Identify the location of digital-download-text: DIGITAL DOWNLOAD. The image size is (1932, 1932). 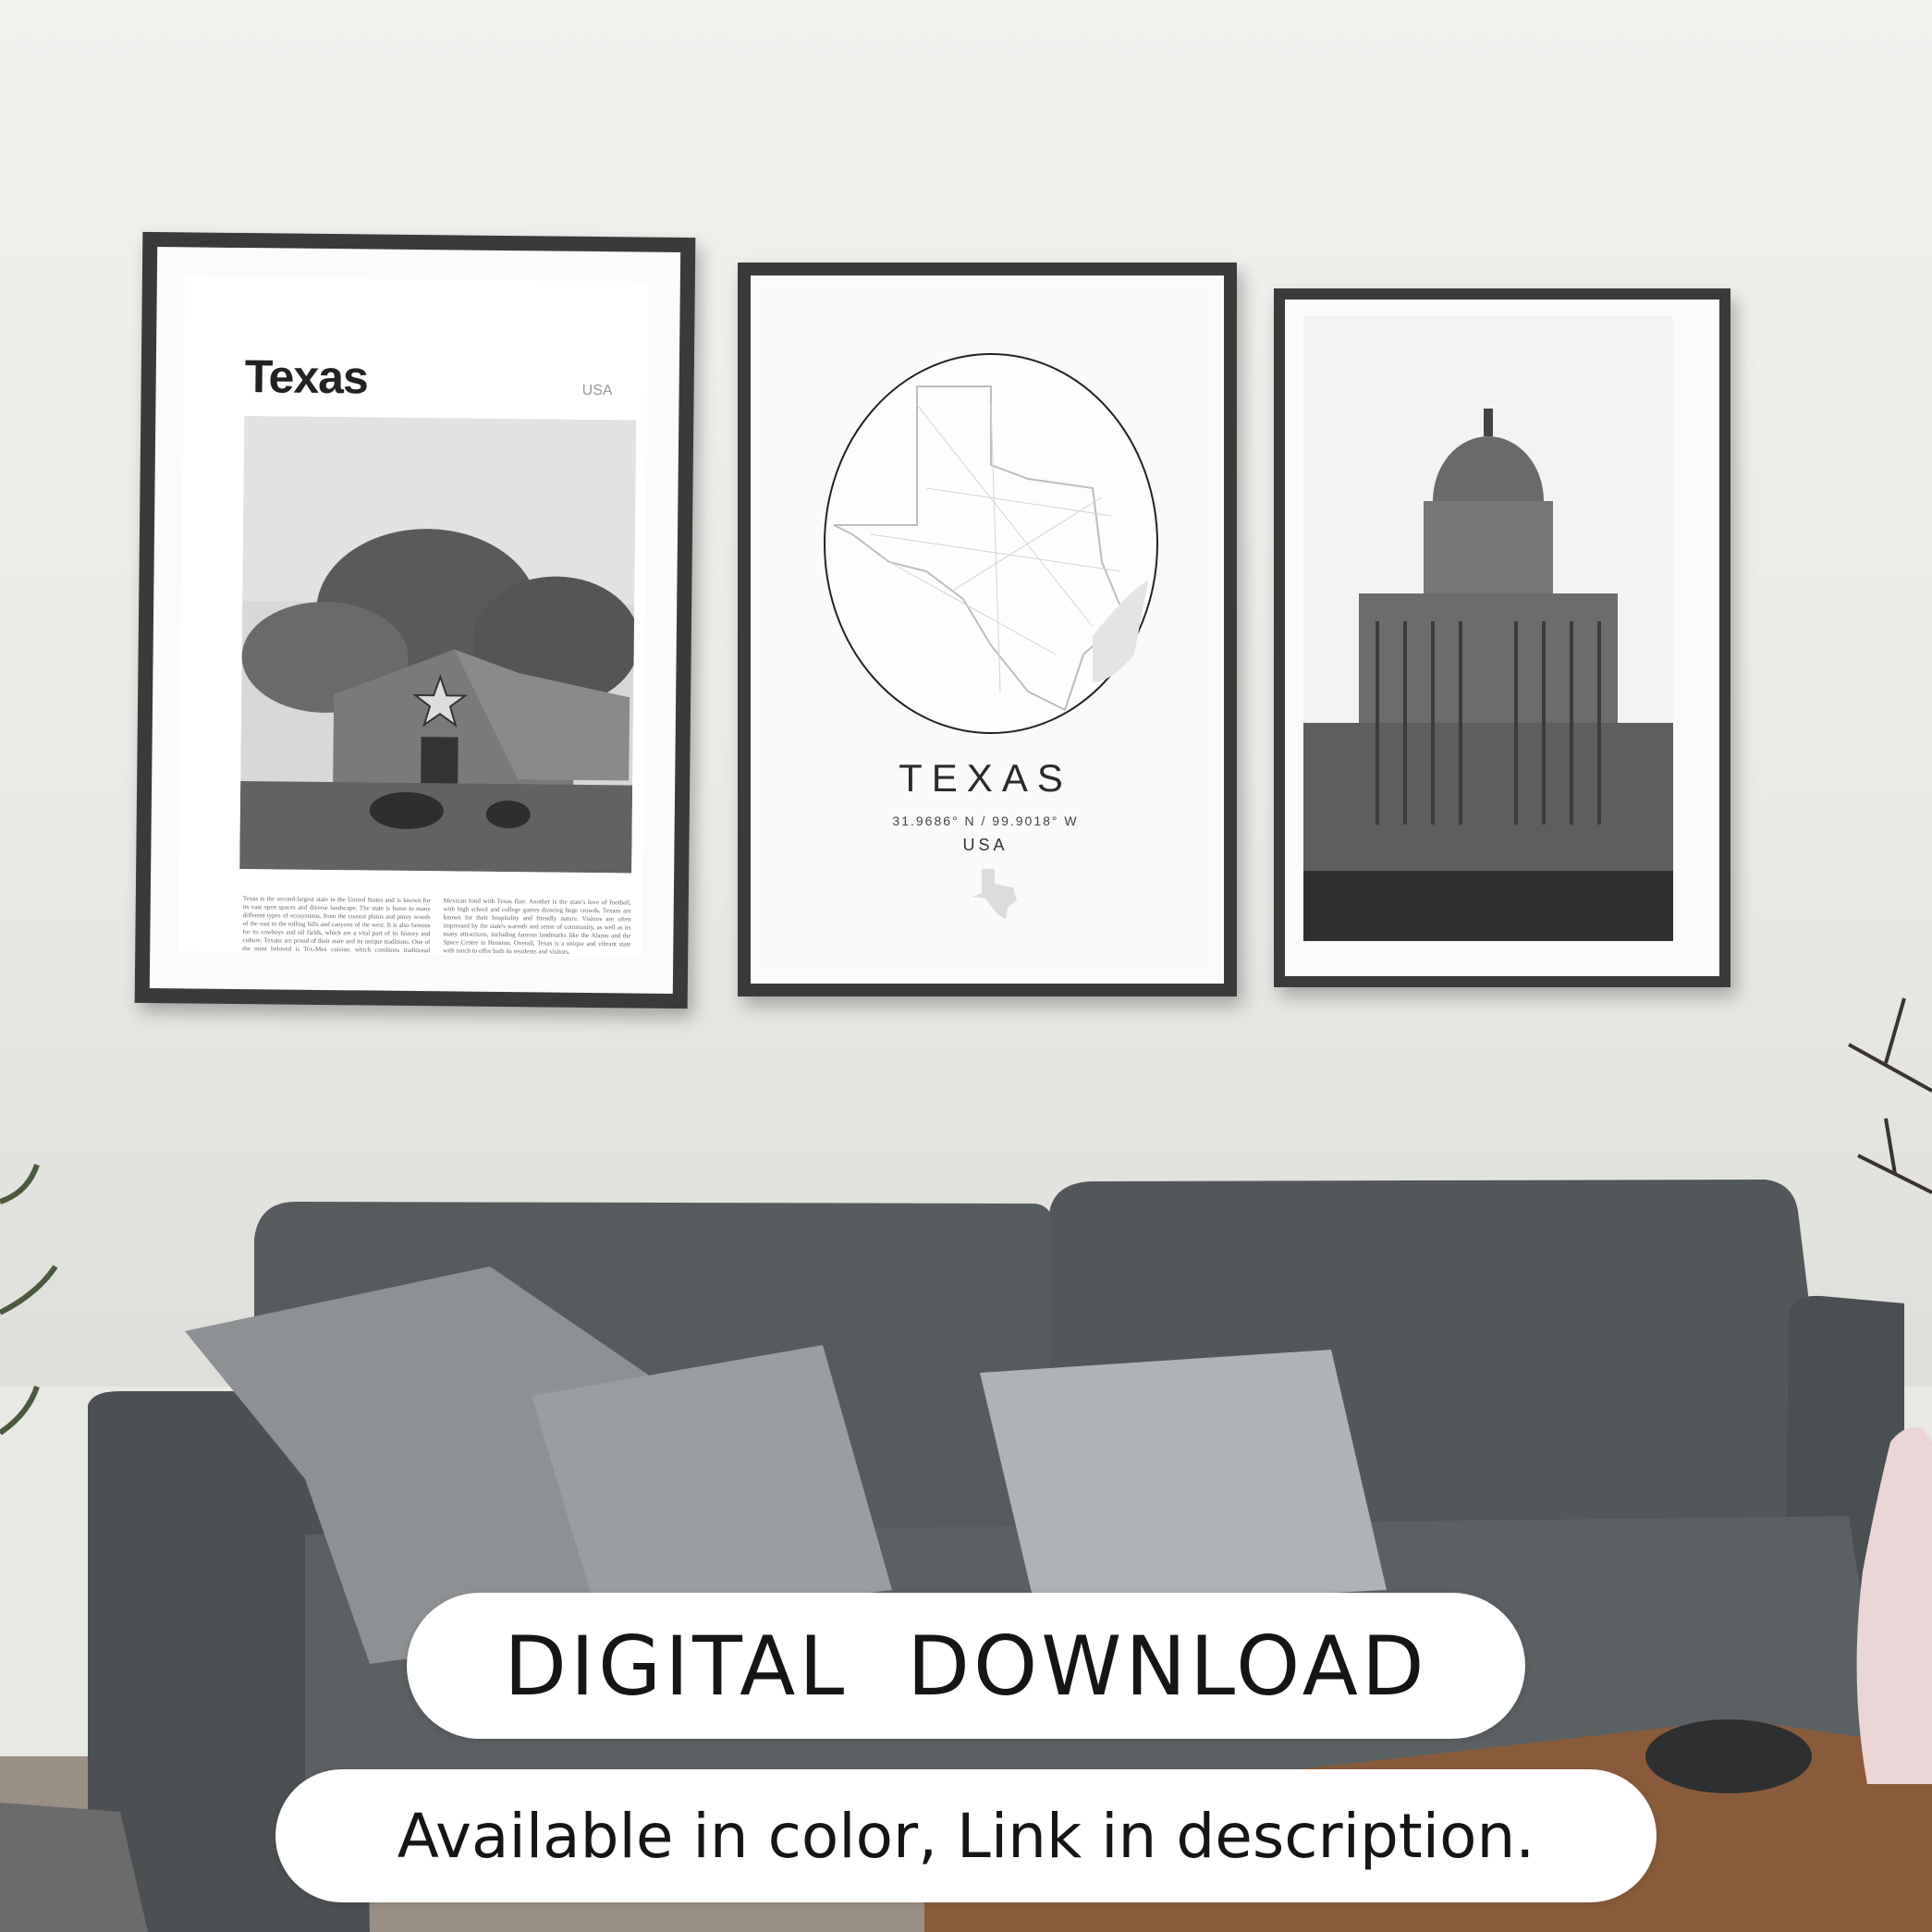
(966, 1666).